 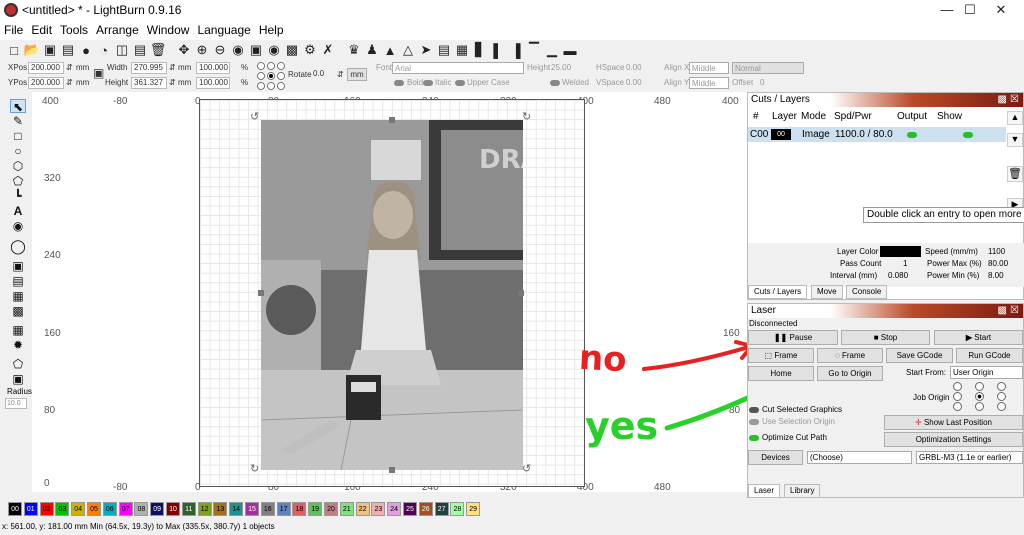 I want to click on move-icon: ✥, so click(x=184, y=50).